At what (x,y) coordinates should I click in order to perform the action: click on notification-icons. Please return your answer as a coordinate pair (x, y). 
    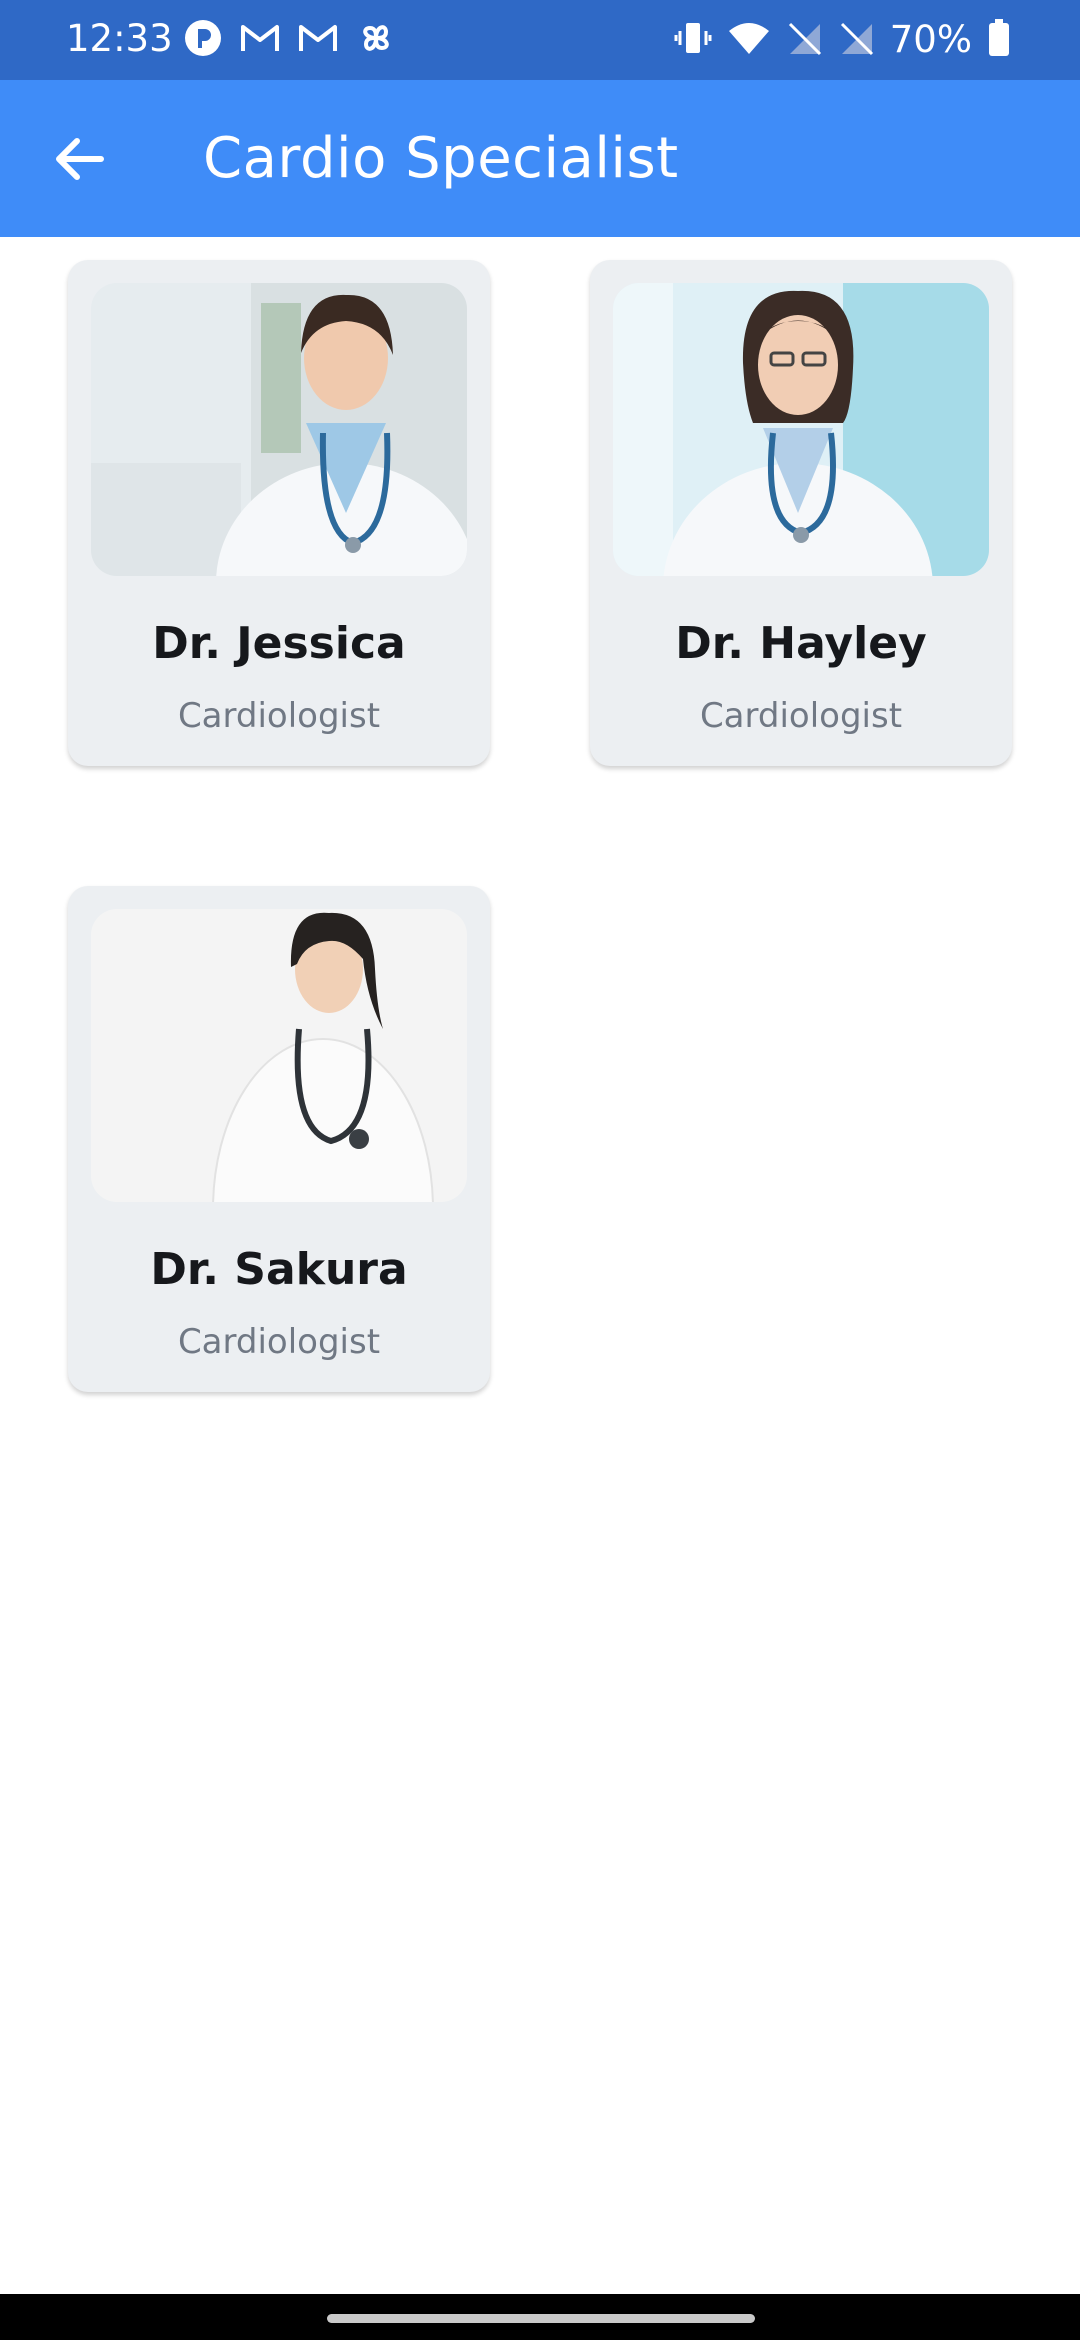
    Looking at the image, I should click on (290, 40).